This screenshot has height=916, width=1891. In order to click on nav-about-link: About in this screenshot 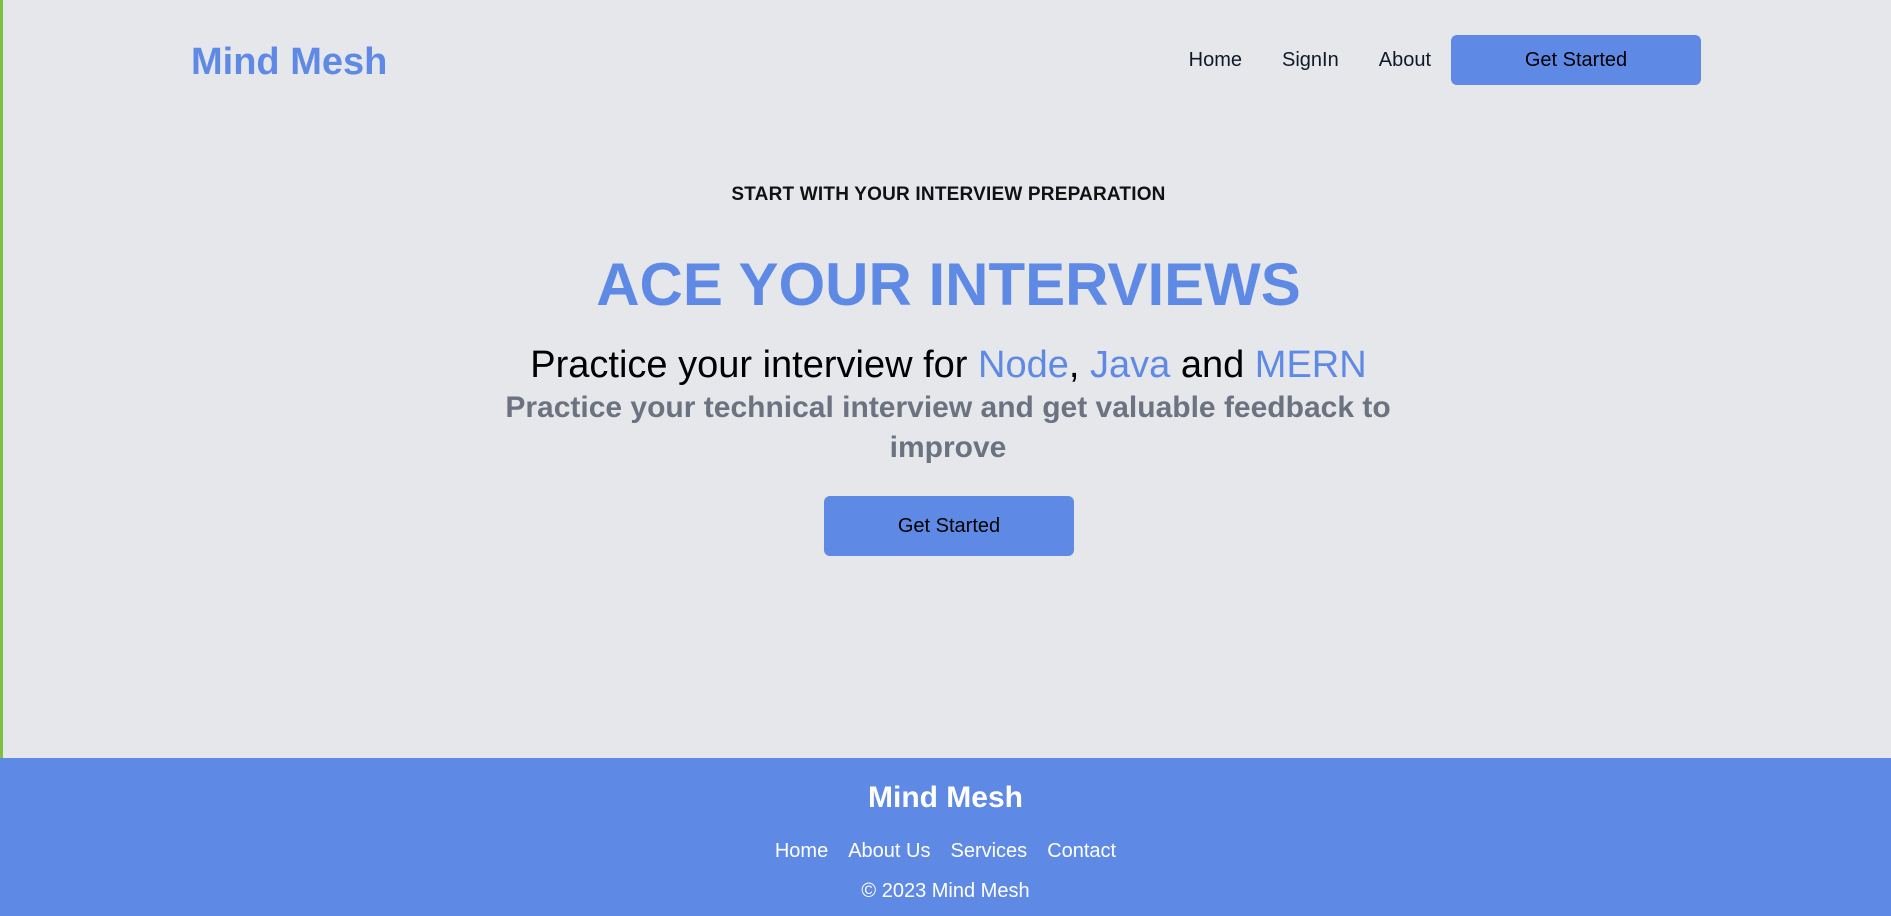, I will do `click(1405, 60)`.